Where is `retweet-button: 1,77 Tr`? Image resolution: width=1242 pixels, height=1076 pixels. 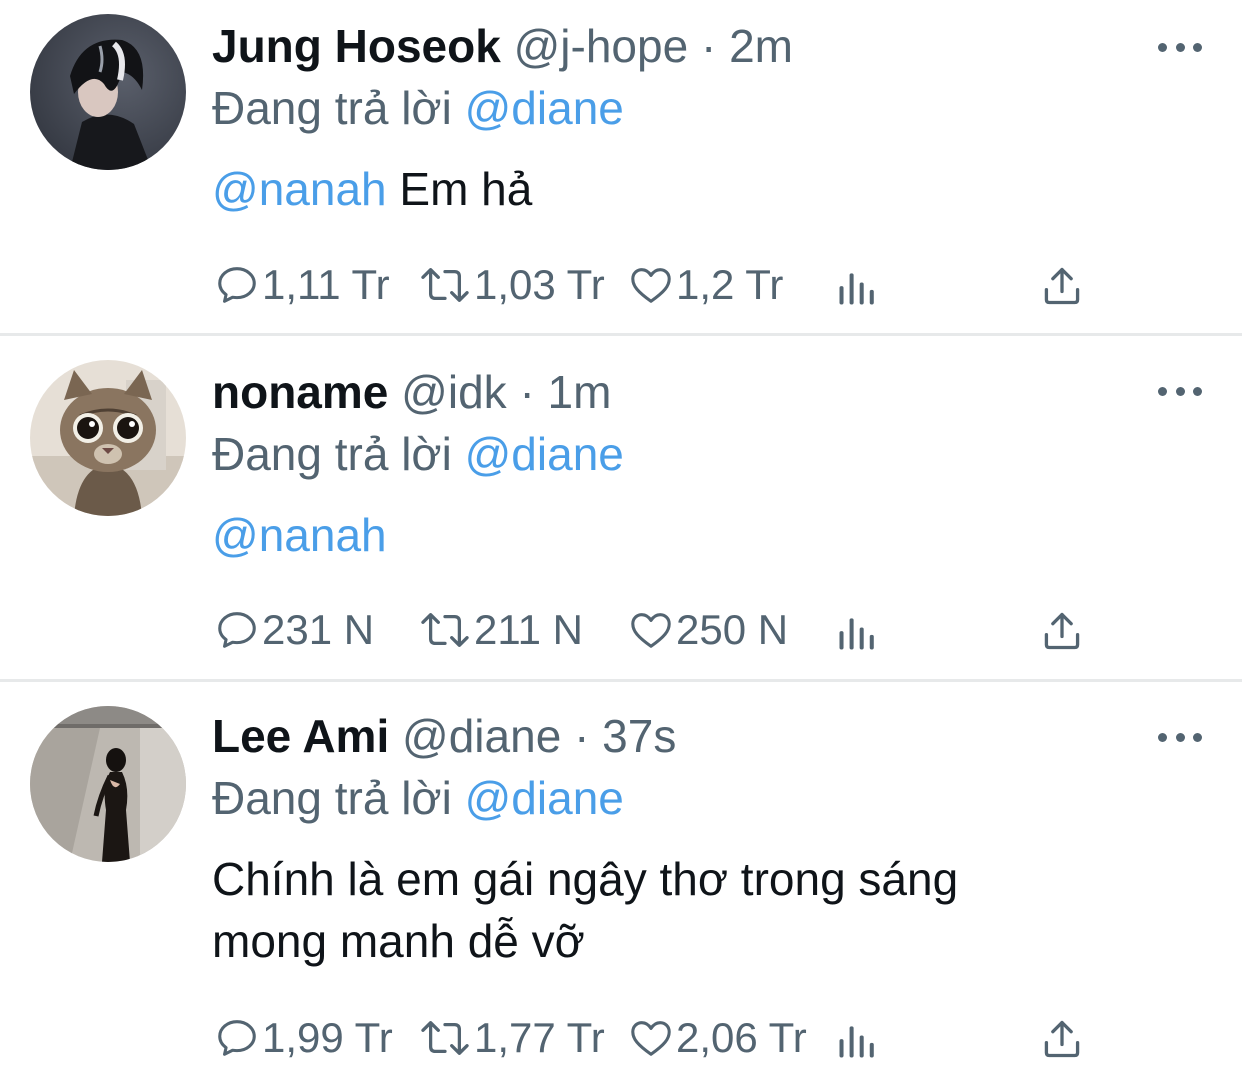 retweet-button: 1,77 Tr is located at coordinates (511, 1038).